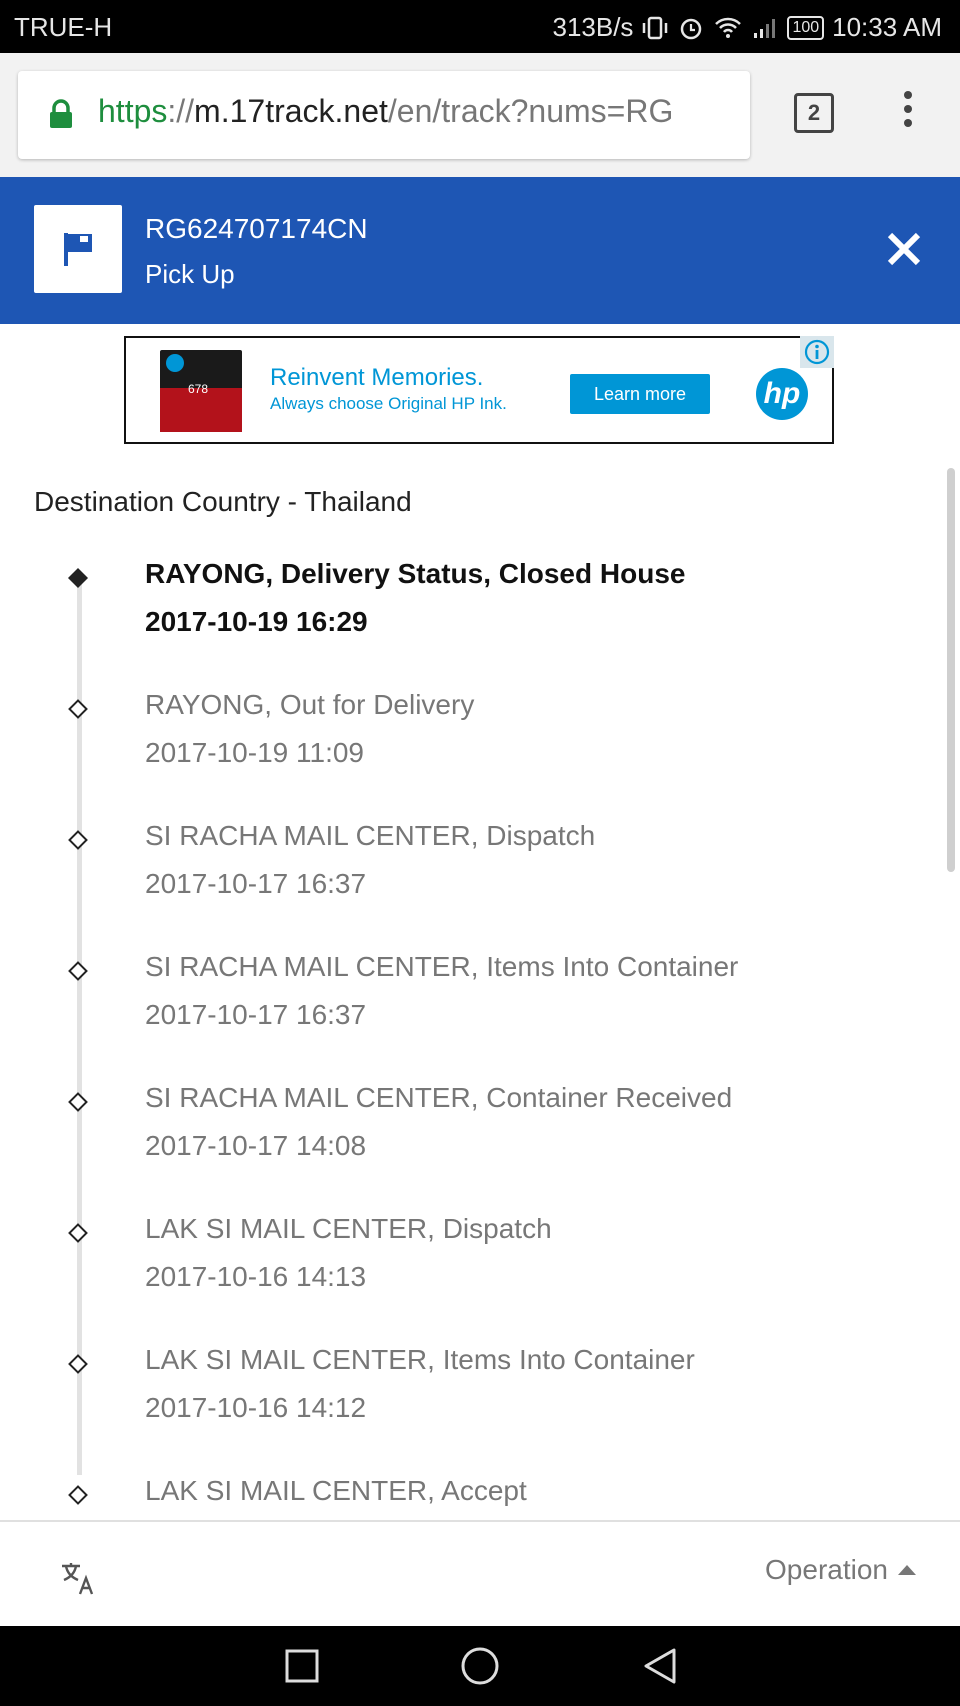 This screenshot has width=960, height=1706. Describe the element at coordinates (814, 113) in the screenshot. I see `tab-switcher-button: 2` at that location.